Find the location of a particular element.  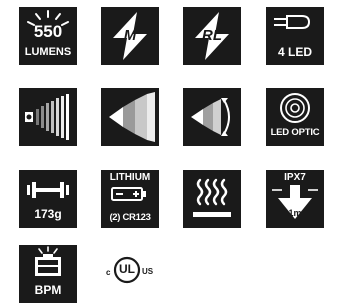

mode-m-icon: M is located at coordinates (130, 36).